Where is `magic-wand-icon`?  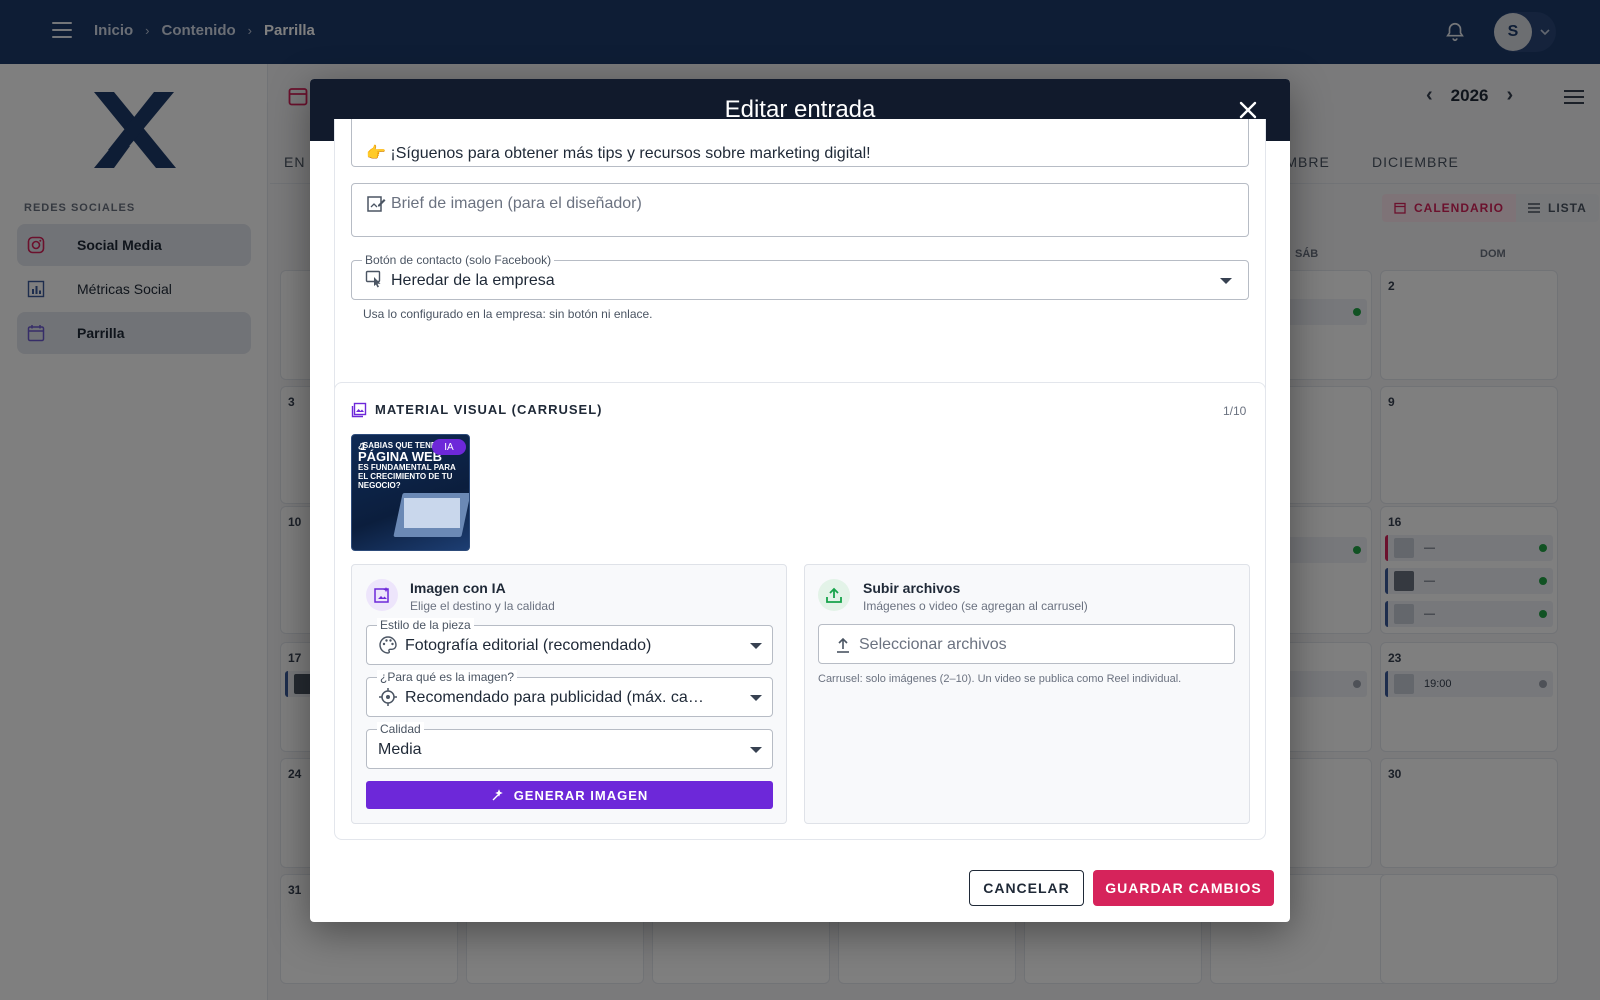
magic-wand-icon is located at coordinates (497, 794).